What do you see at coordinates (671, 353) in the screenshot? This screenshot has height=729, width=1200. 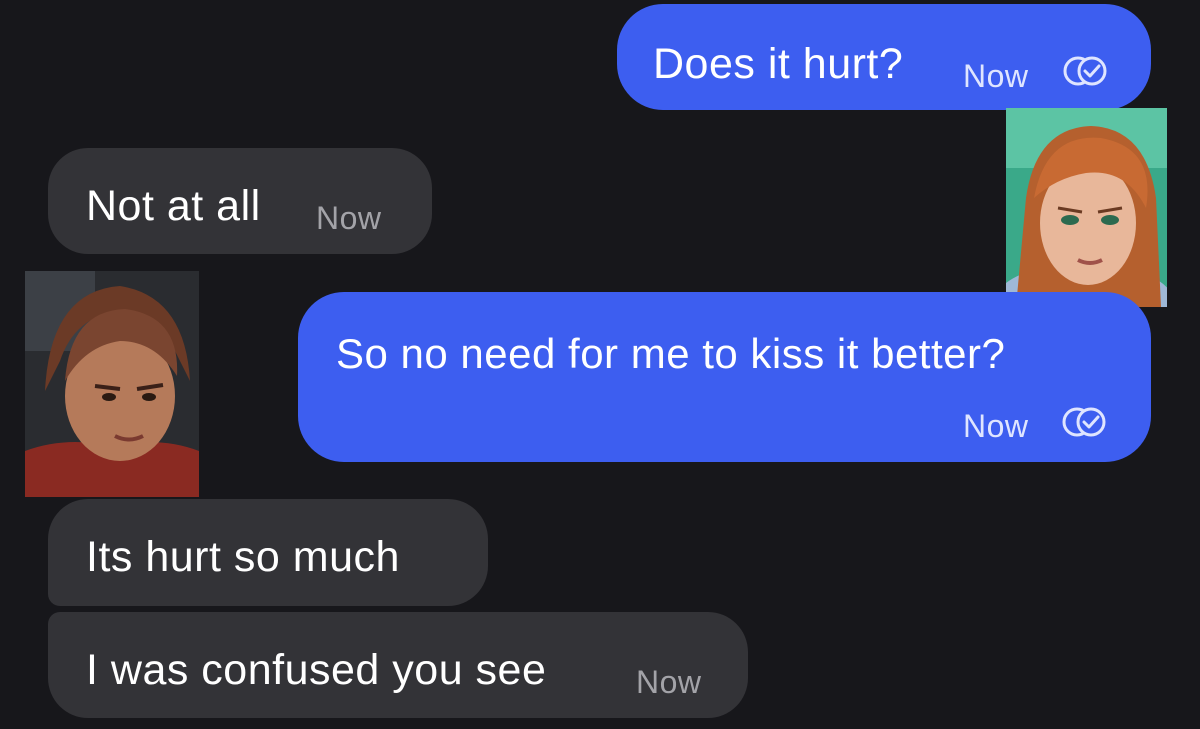 I see `message-text: So no need for me to kiss it better?` at bounding box center [671, 353].